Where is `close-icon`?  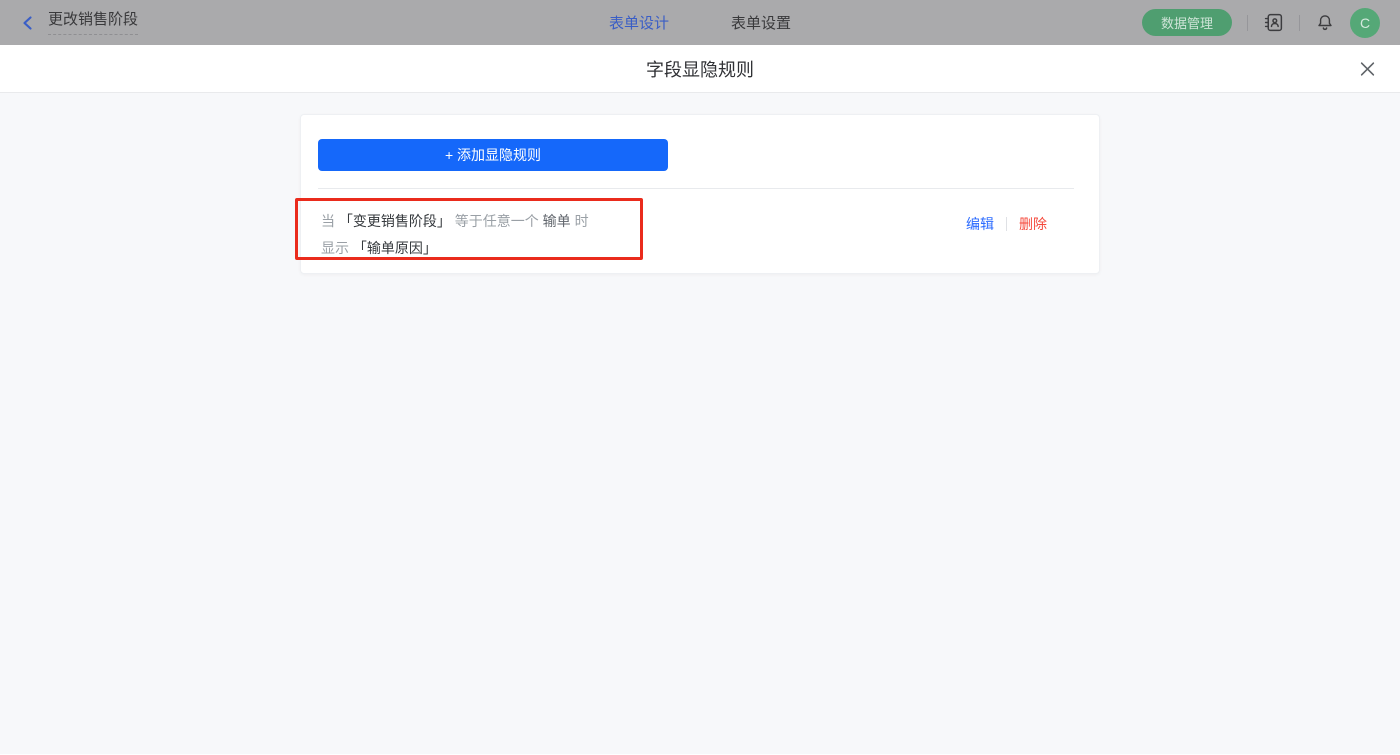 close-icon is located at coordinates (1367, 68).